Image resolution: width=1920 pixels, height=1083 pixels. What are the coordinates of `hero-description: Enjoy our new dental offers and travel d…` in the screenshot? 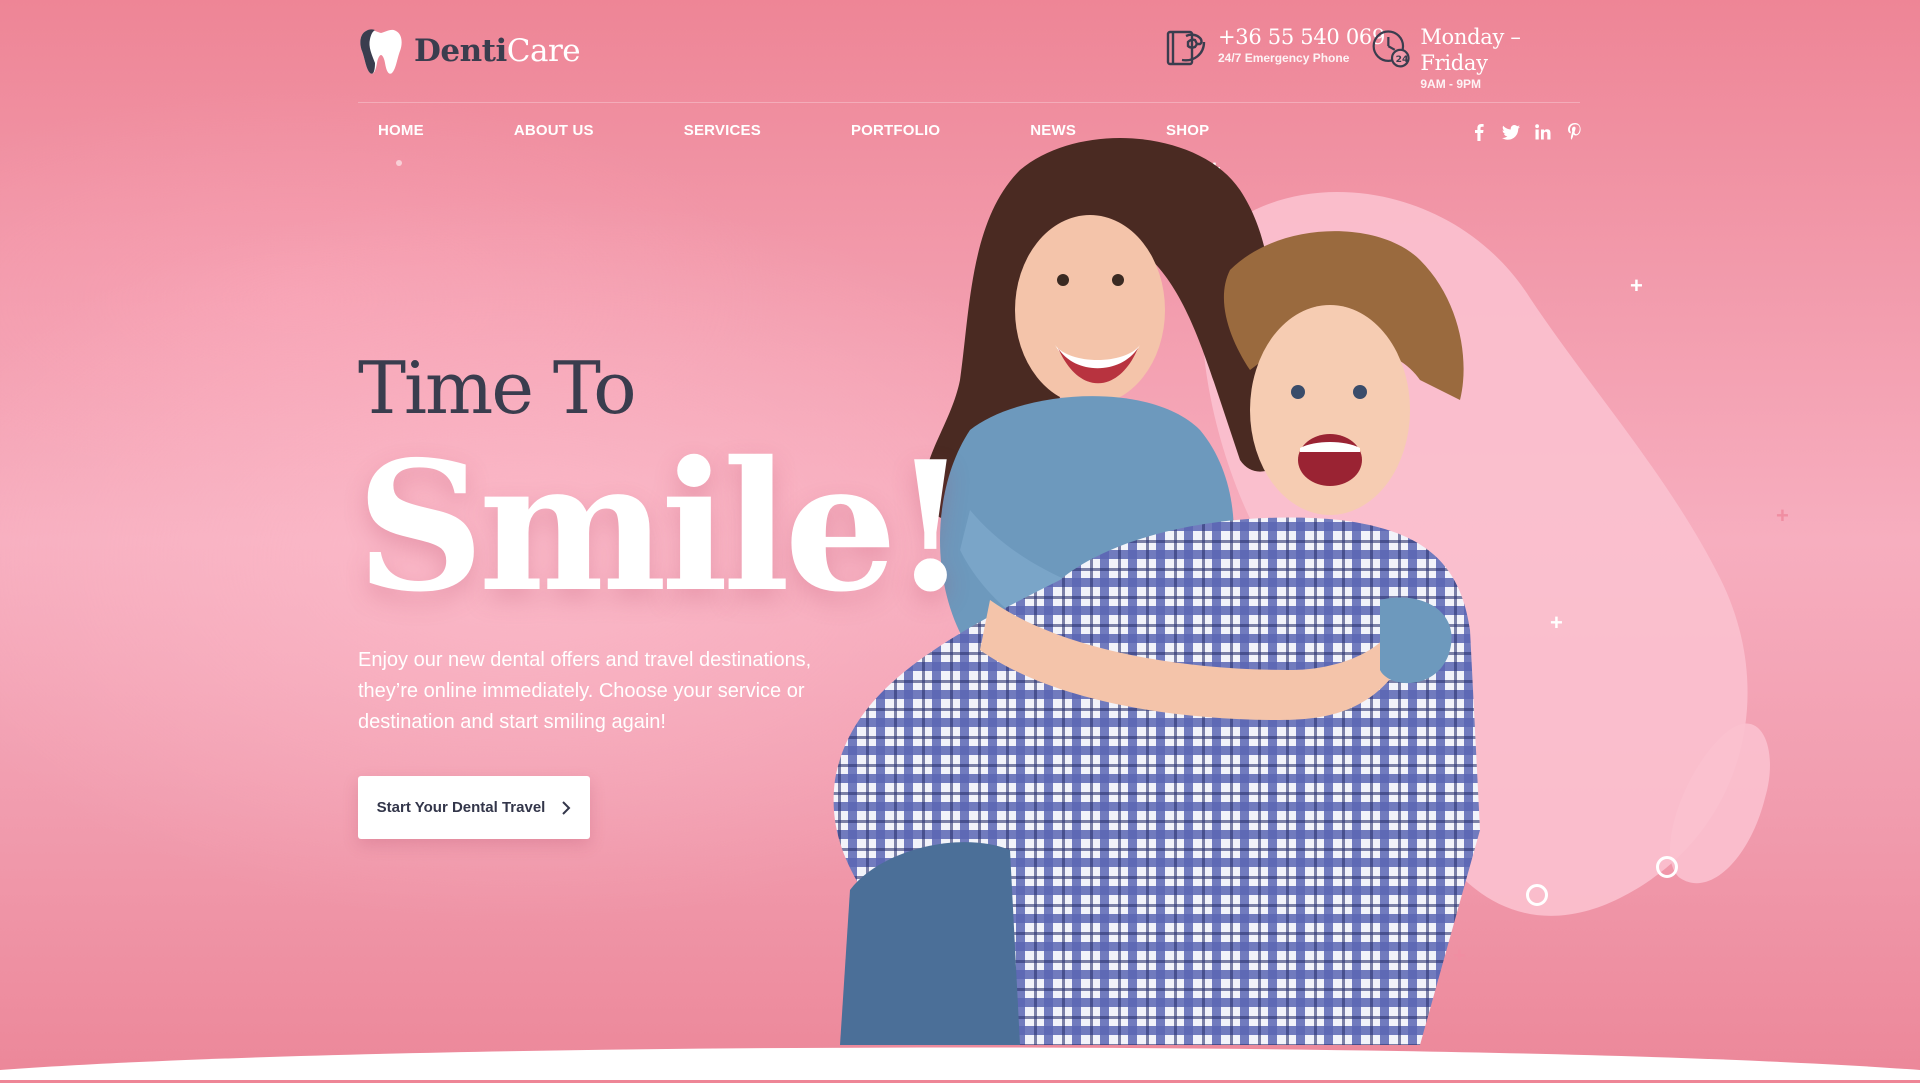 It's located at (585, 691).